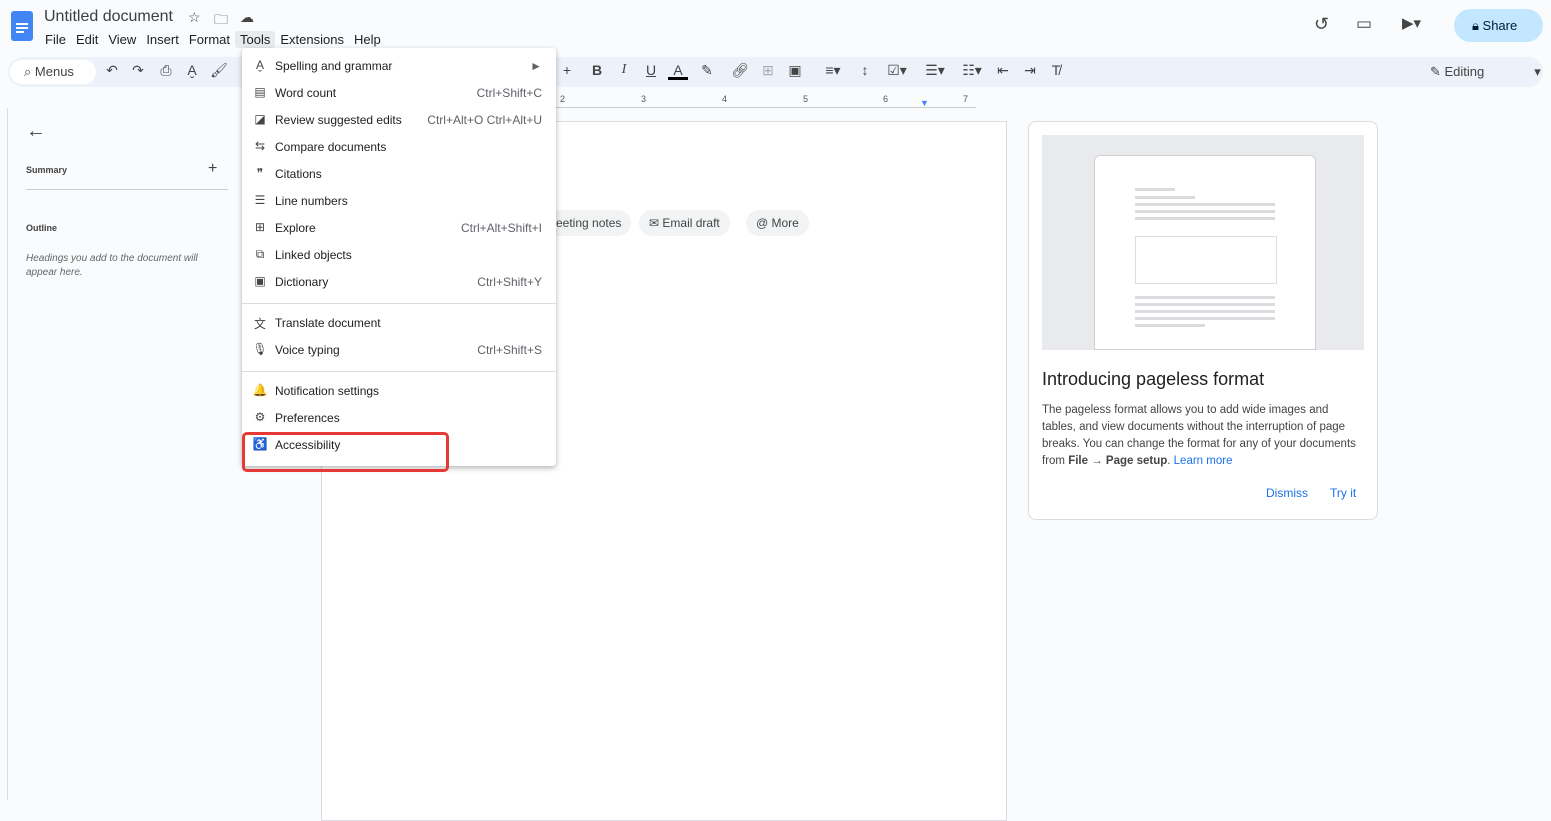  What do you see at coordinates (312, 39) in the screenshot?
I see `menu-extensions: Extensions` at bounding box center [312, 39].